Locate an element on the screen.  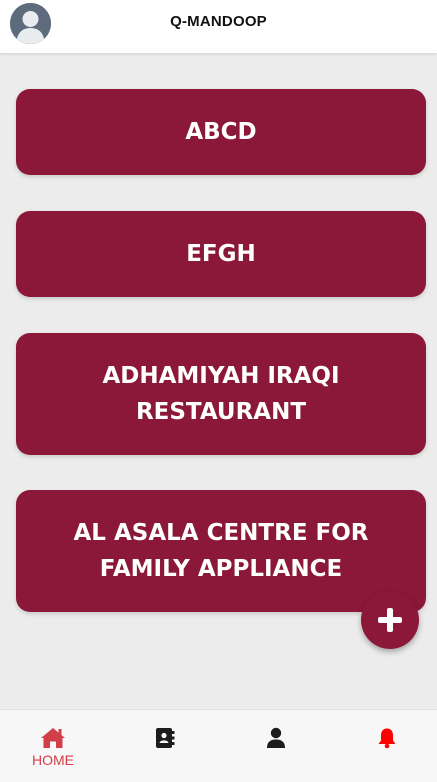
bottom-navigation: HOME is located at coordinates (218, 745).